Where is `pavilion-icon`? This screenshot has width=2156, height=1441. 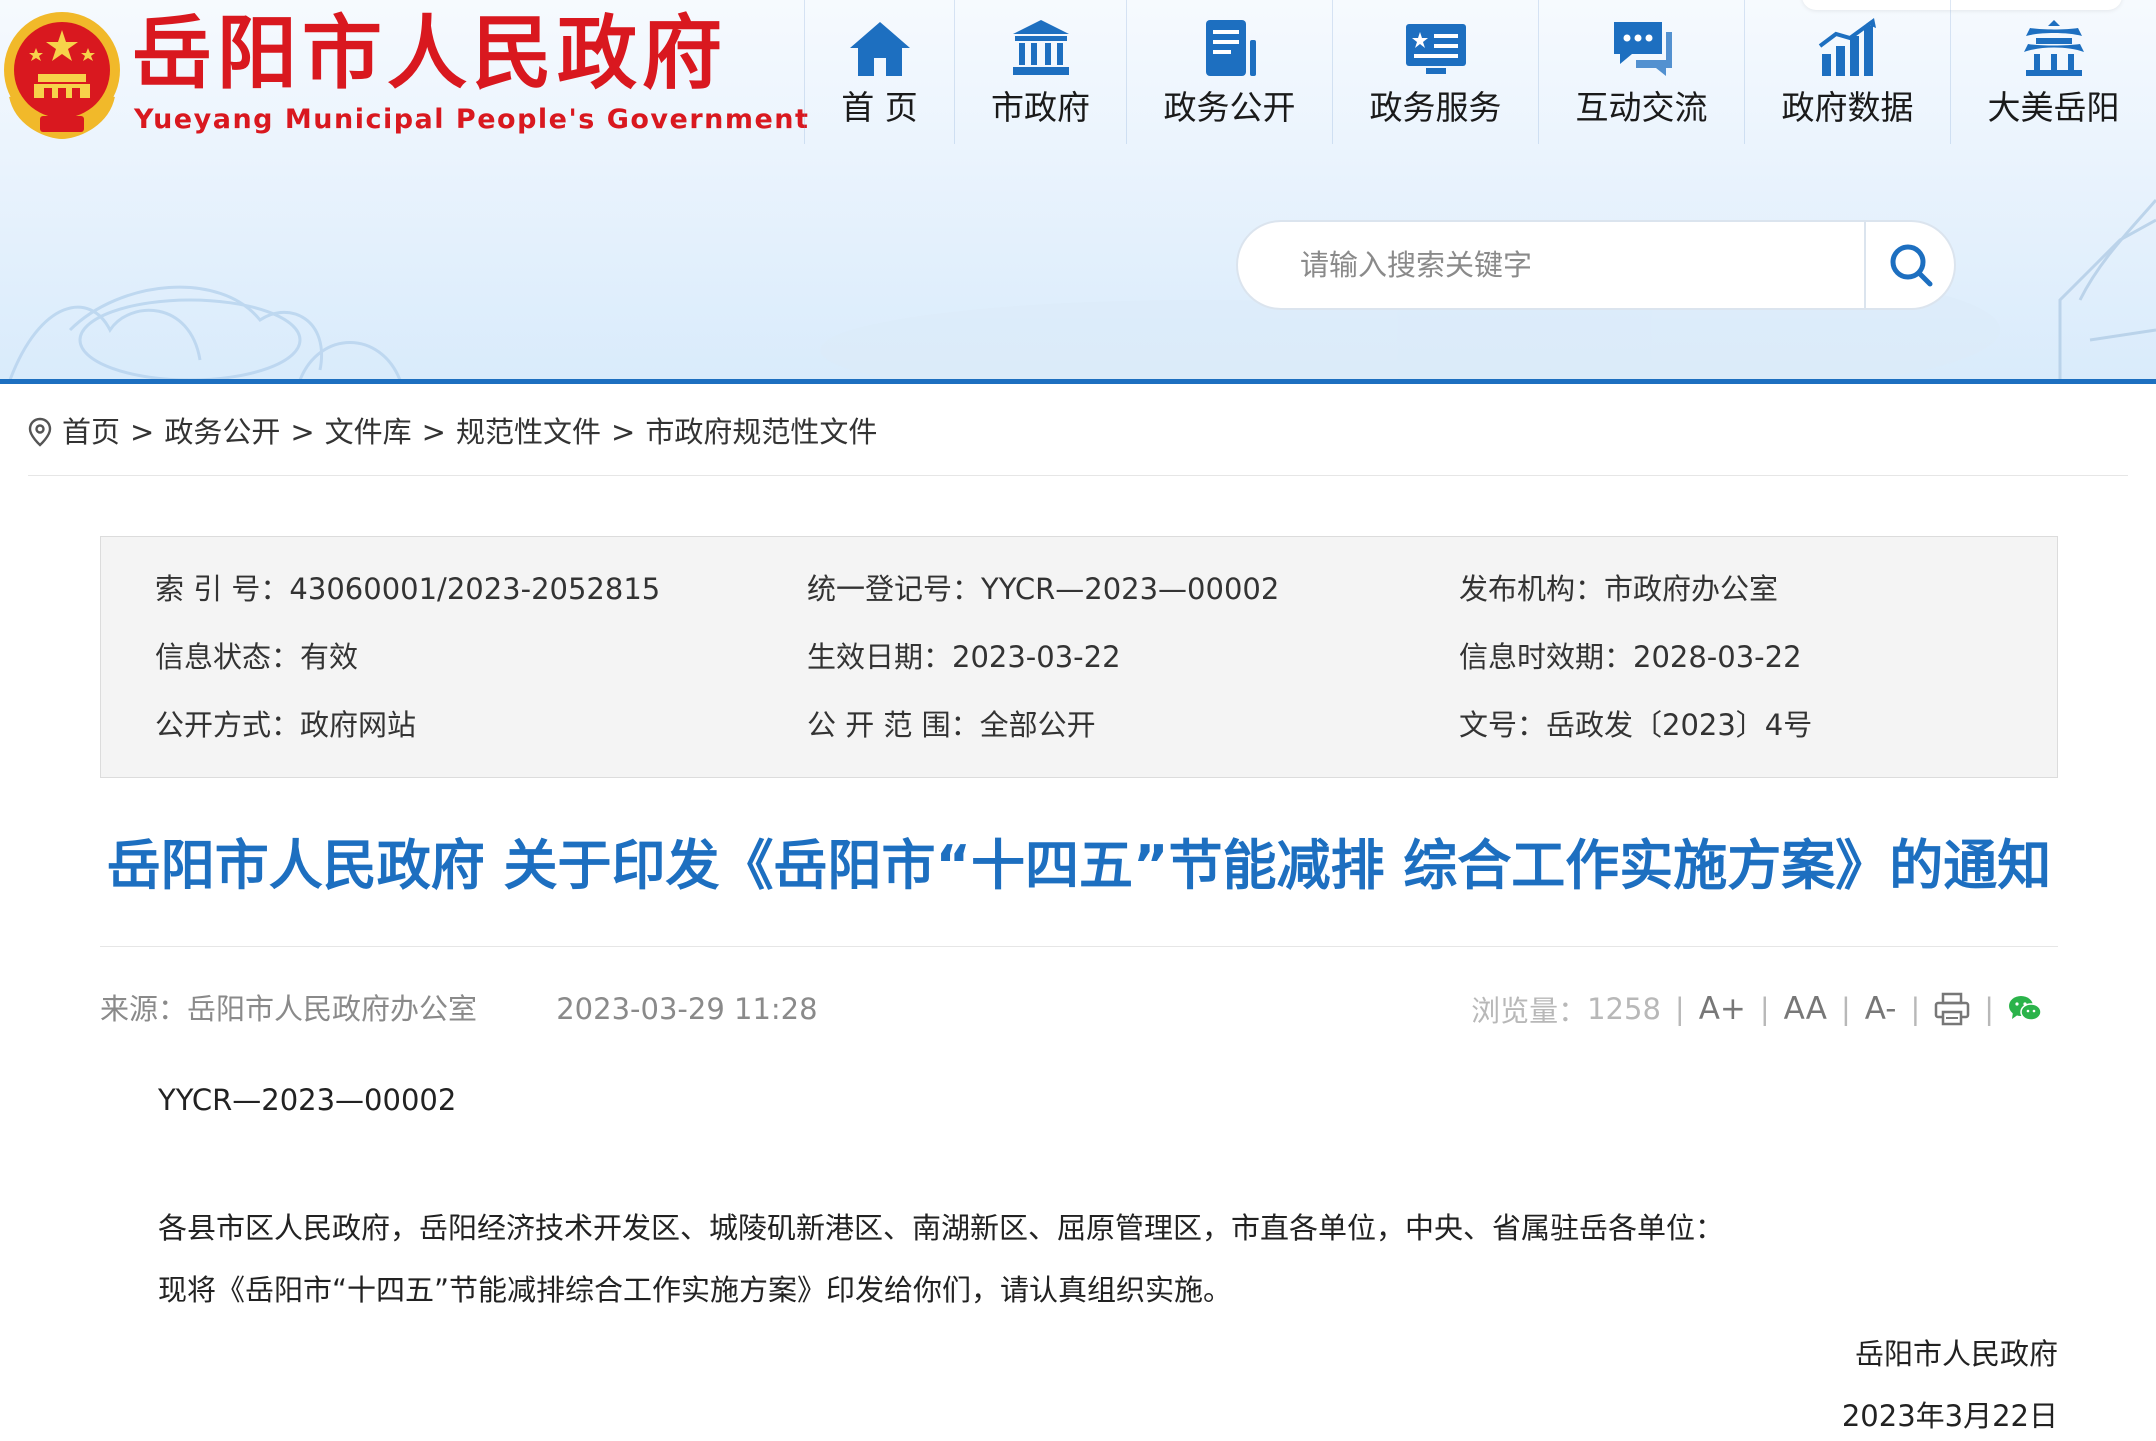
pavilion-icon is located at coordinates (2053, 48).